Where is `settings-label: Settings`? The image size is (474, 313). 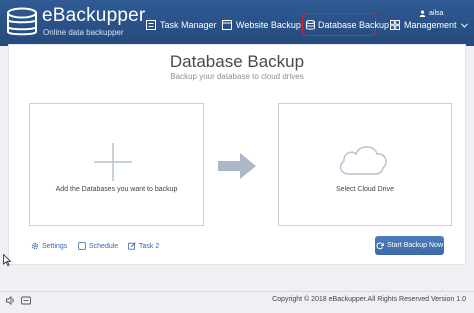
settings-label: Settings is located at coordinates (55, 246).